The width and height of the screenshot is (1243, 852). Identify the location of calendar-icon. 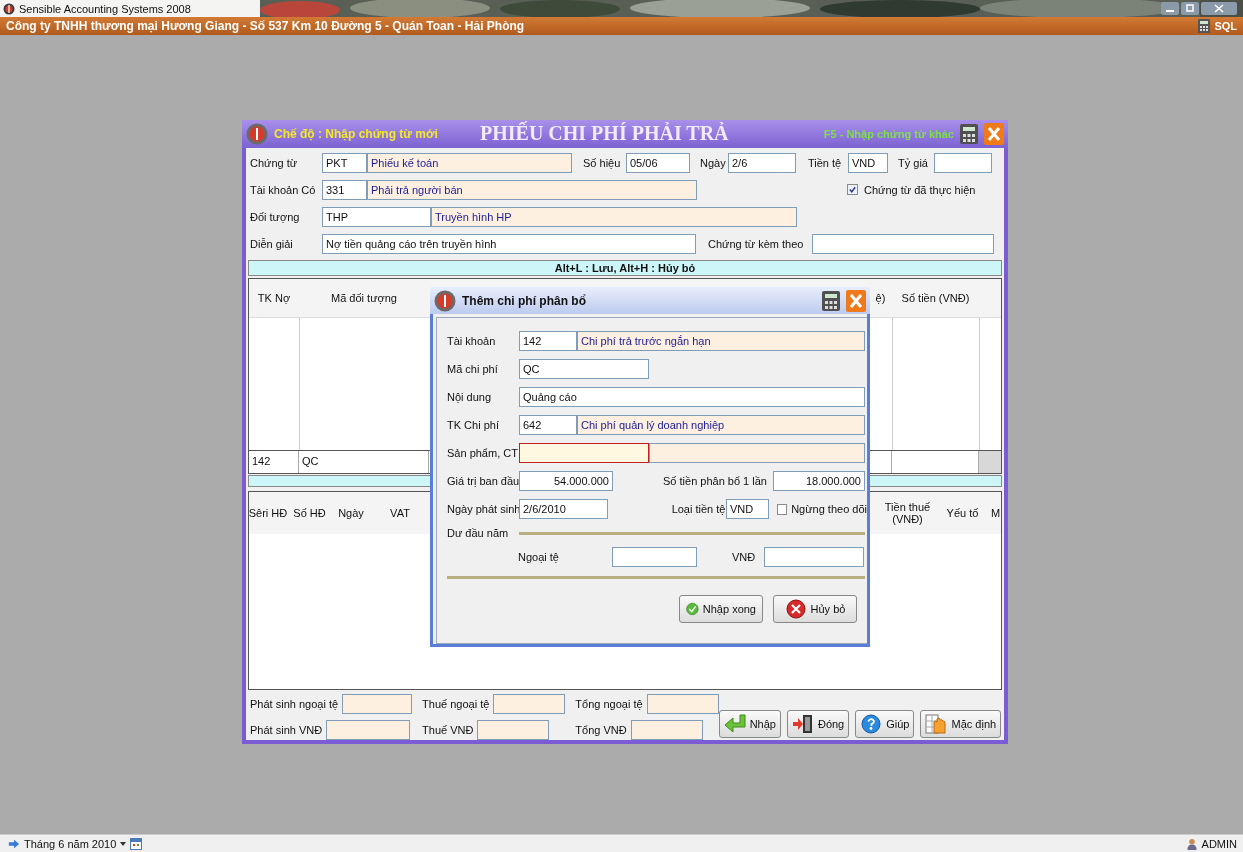
(136, 843).